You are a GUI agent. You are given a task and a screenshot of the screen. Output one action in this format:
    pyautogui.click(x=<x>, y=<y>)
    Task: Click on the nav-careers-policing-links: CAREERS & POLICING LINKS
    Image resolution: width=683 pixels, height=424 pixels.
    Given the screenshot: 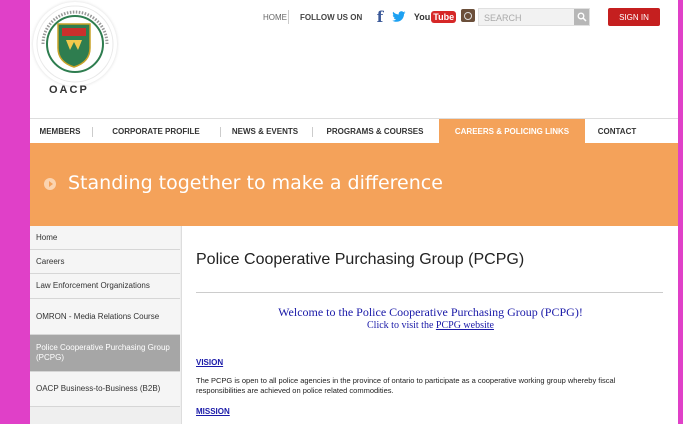 What is the action you would take?
    pyautogui.click(x=512, y=131)
    